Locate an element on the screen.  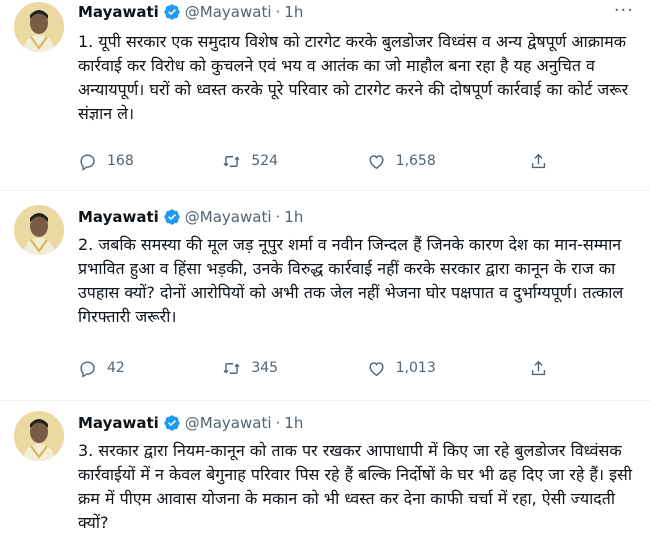
tweet-actions: 168 524 1,658 is located at coordinates (318, 161).